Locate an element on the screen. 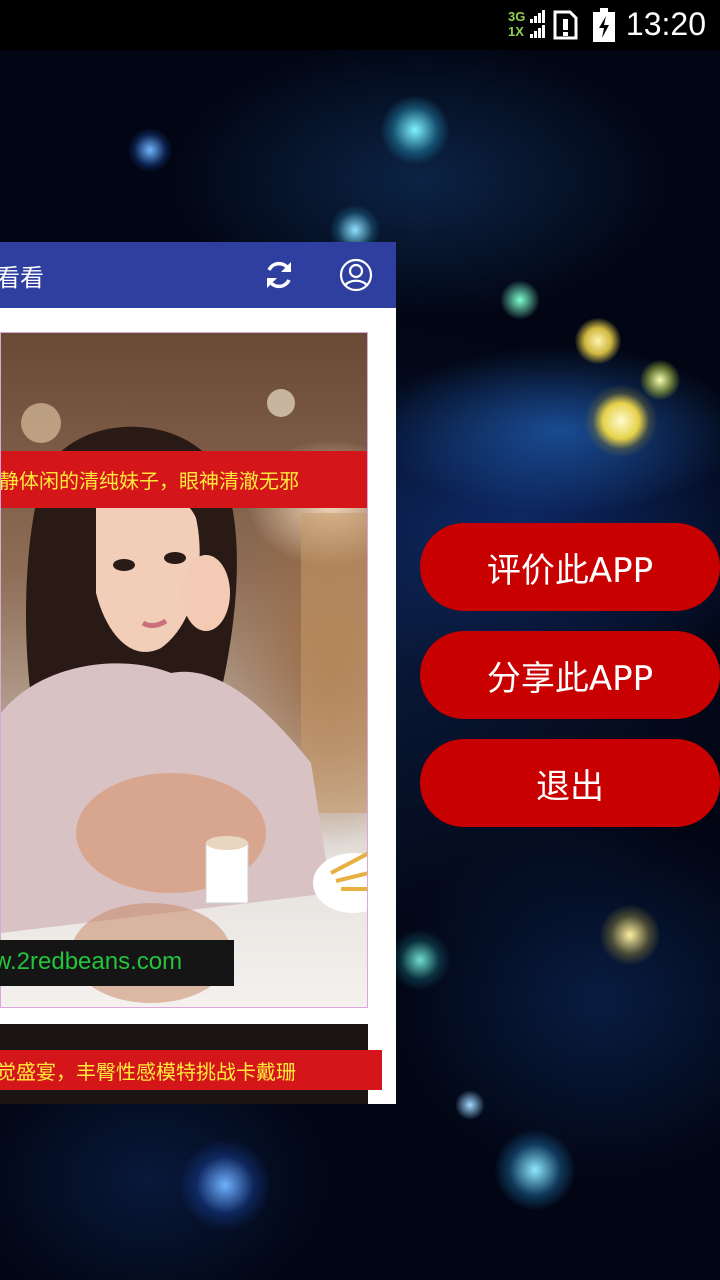 This screenshot has width=720, height=1280. share-app-button: 分享此APP is located at coordinates (570, 675).